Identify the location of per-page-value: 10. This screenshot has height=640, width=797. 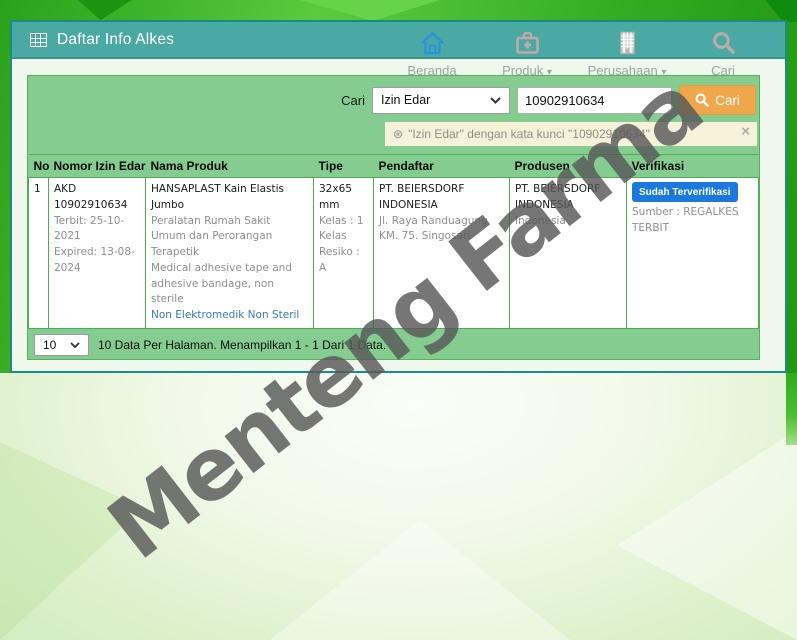
(50, 344).